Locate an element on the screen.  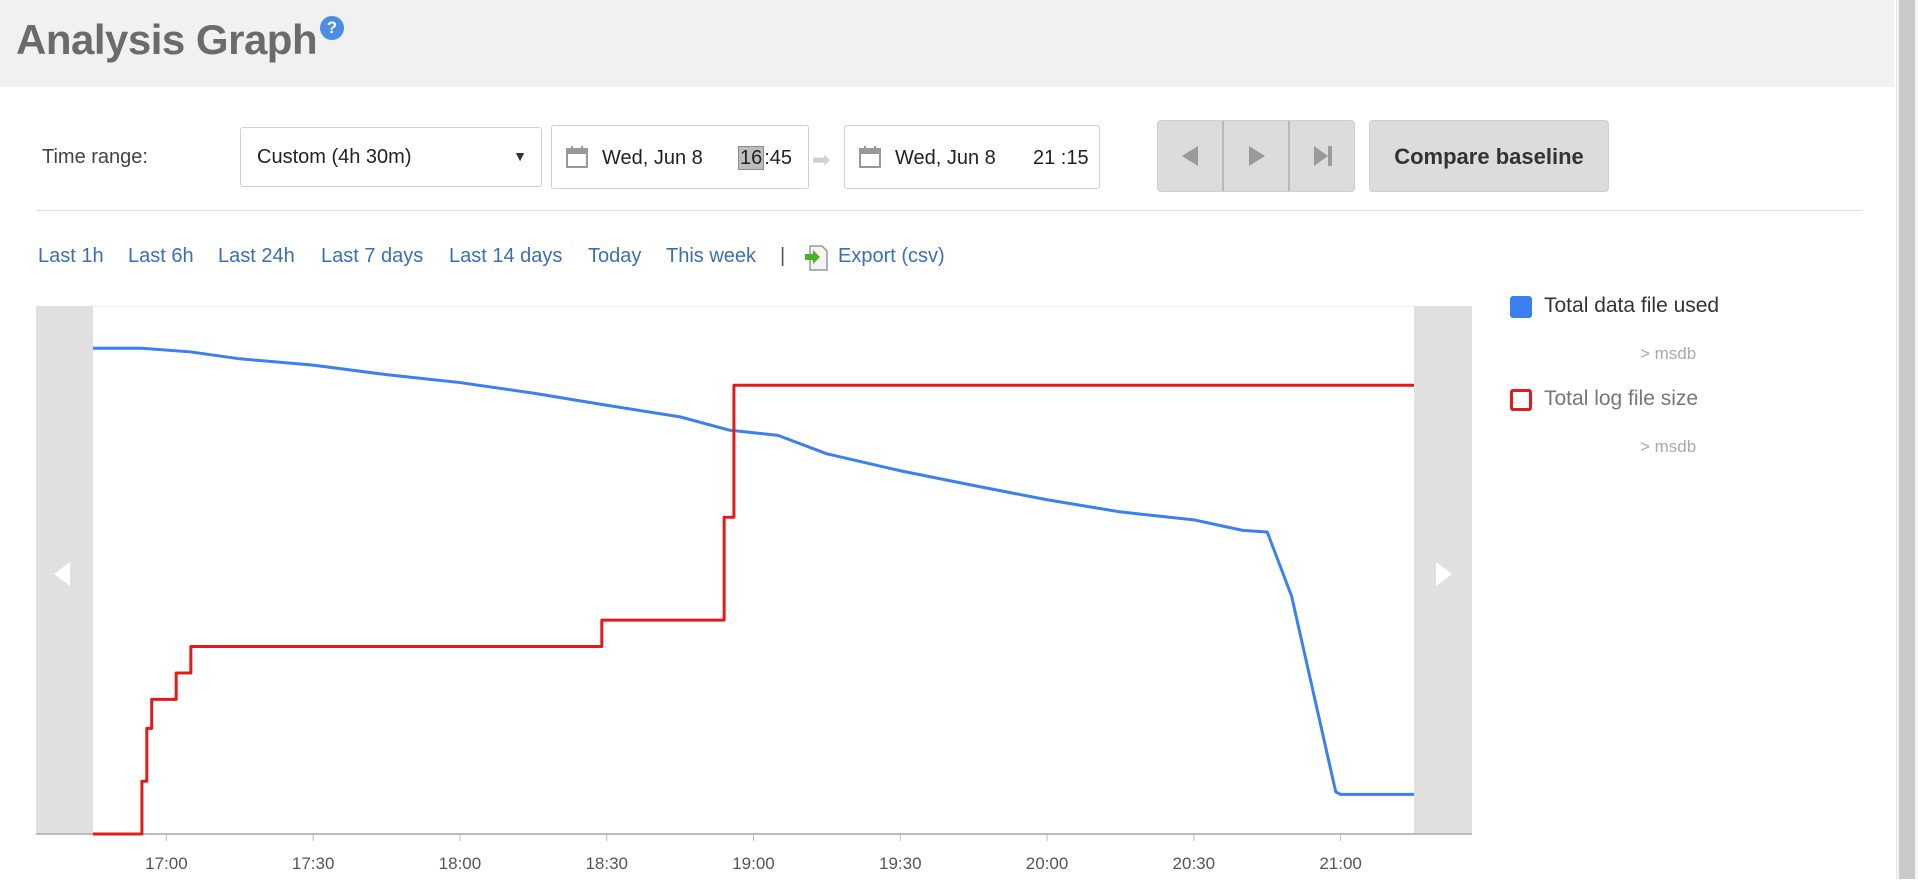
end-time: 21 :15 is located at coordinates (1061, 158).